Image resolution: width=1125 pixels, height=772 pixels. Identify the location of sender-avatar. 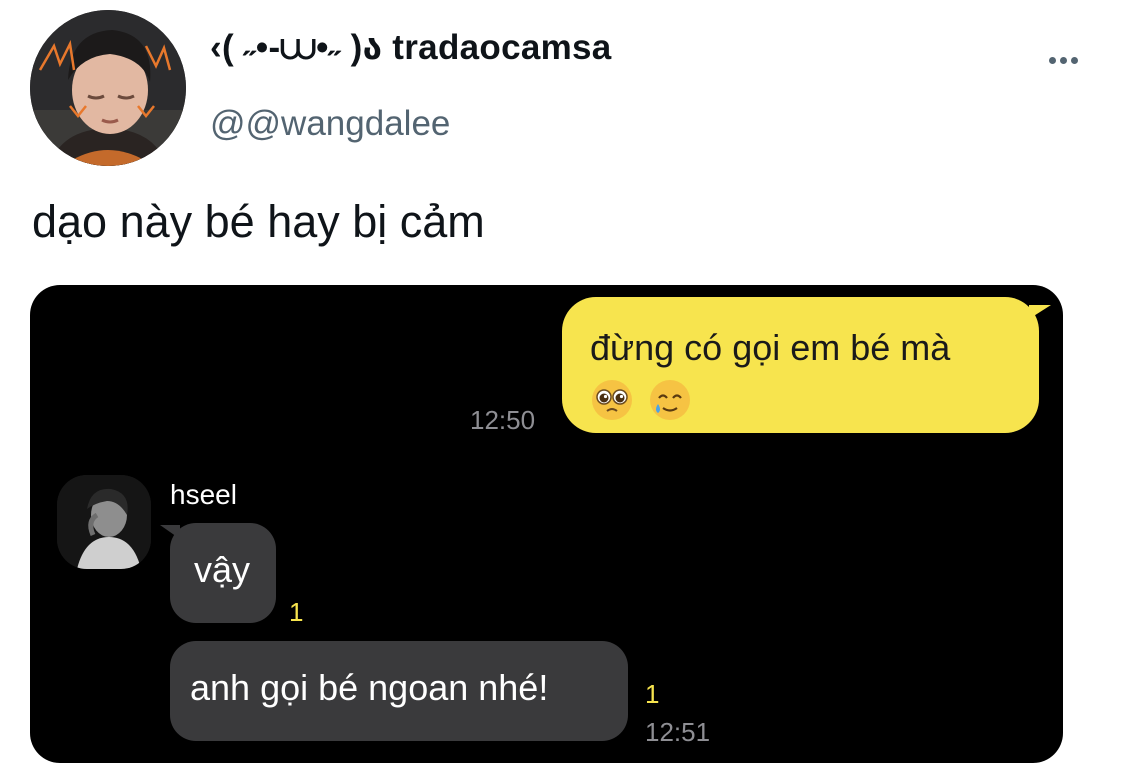
(104, 522).